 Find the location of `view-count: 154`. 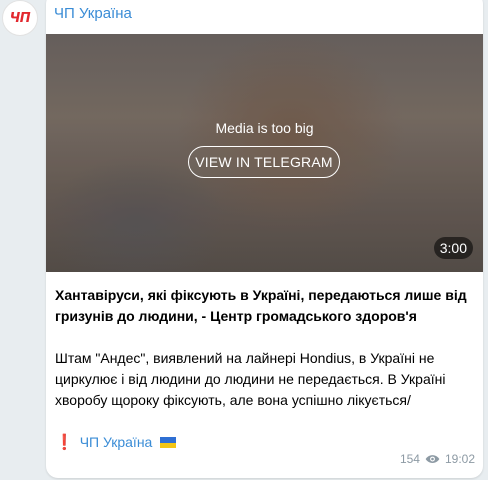

view-count: 154 is located at coordinates (409, 459).